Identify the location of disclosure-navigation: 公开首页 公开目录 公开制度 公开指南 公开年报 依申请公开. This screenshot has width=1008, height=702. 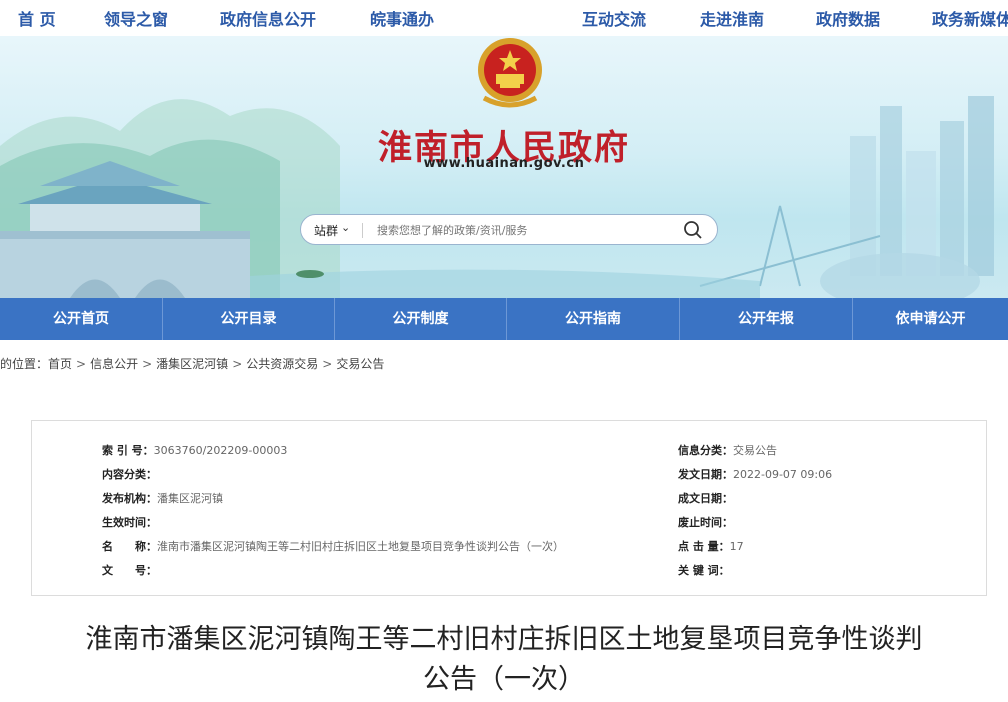
(504, 319).